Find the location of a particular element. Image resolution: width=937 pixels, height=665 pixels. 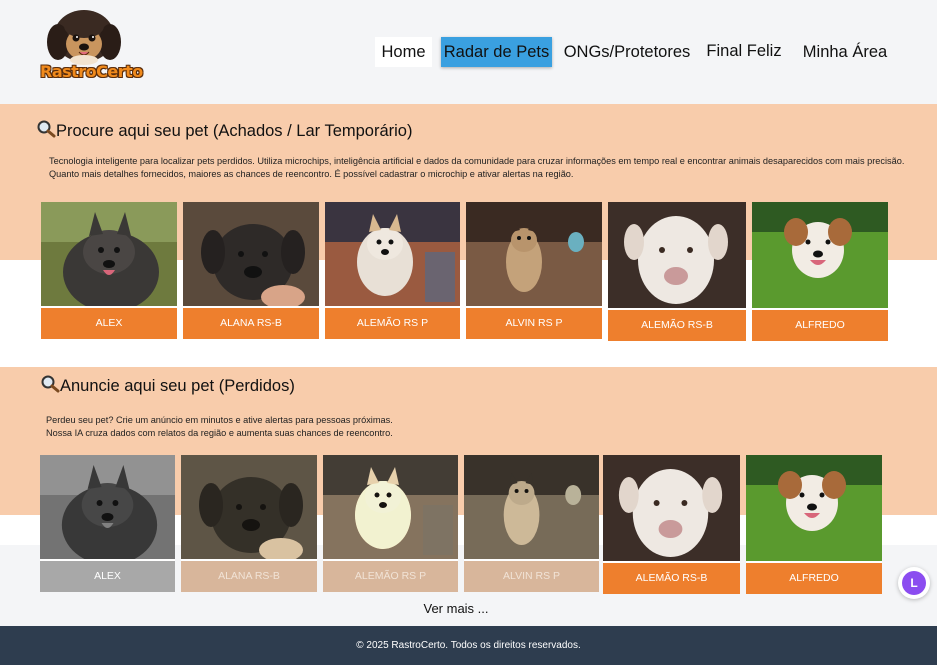

nav-final-feliz: Final Feliz is located at coordinates (744, 51).